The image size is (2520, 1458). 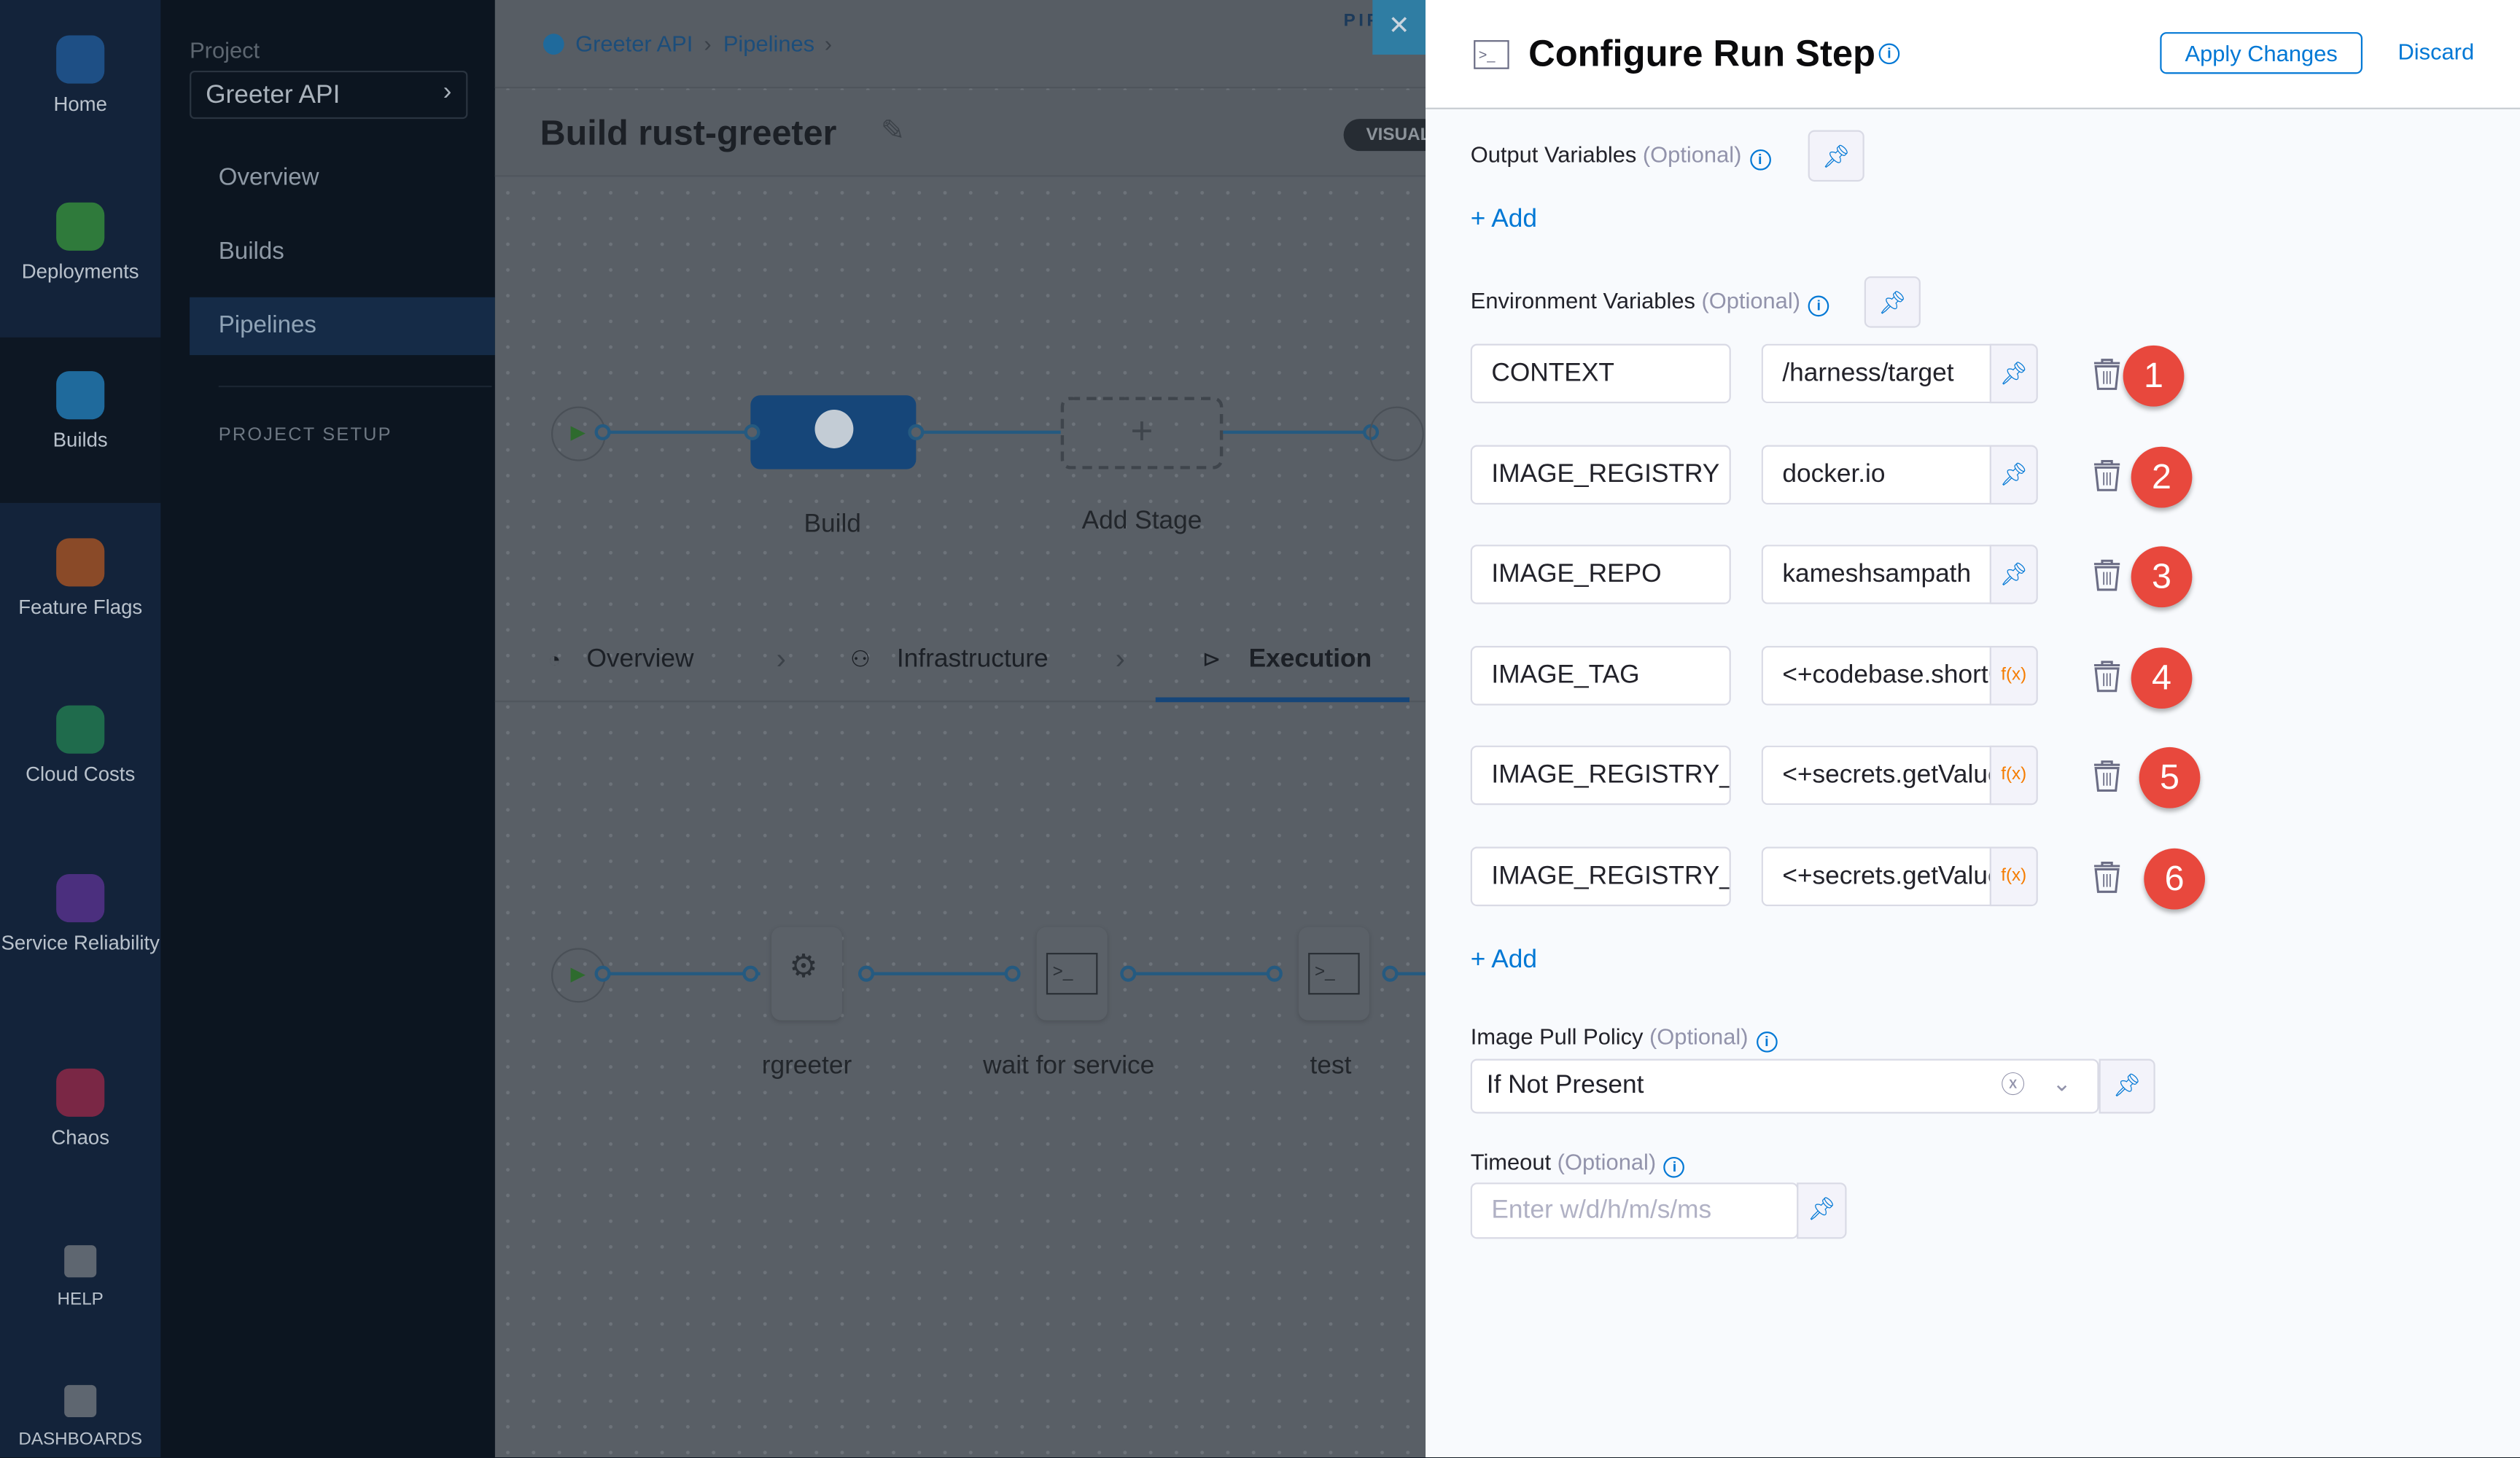 I want to click on step-test: >_, so click(x=1333, y=974).